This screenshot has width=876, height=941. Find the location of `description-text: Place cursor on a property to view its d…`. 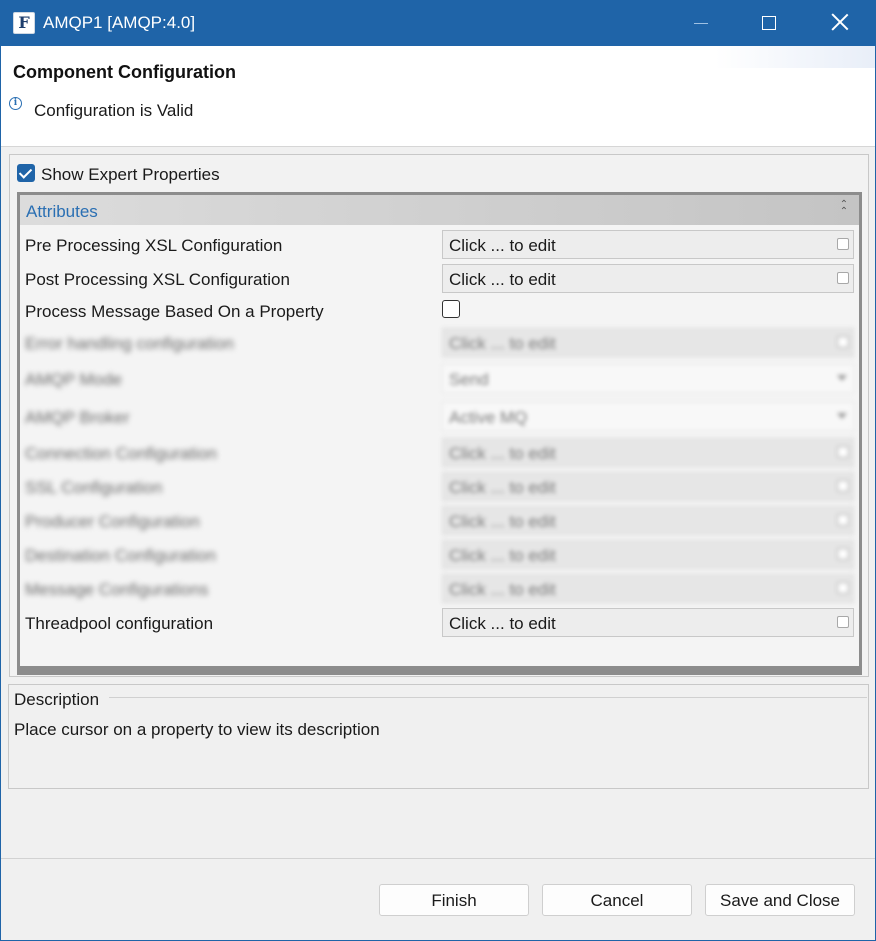

description-text: Place cursor on a property to view its d… is located at coordinates (197, 729).